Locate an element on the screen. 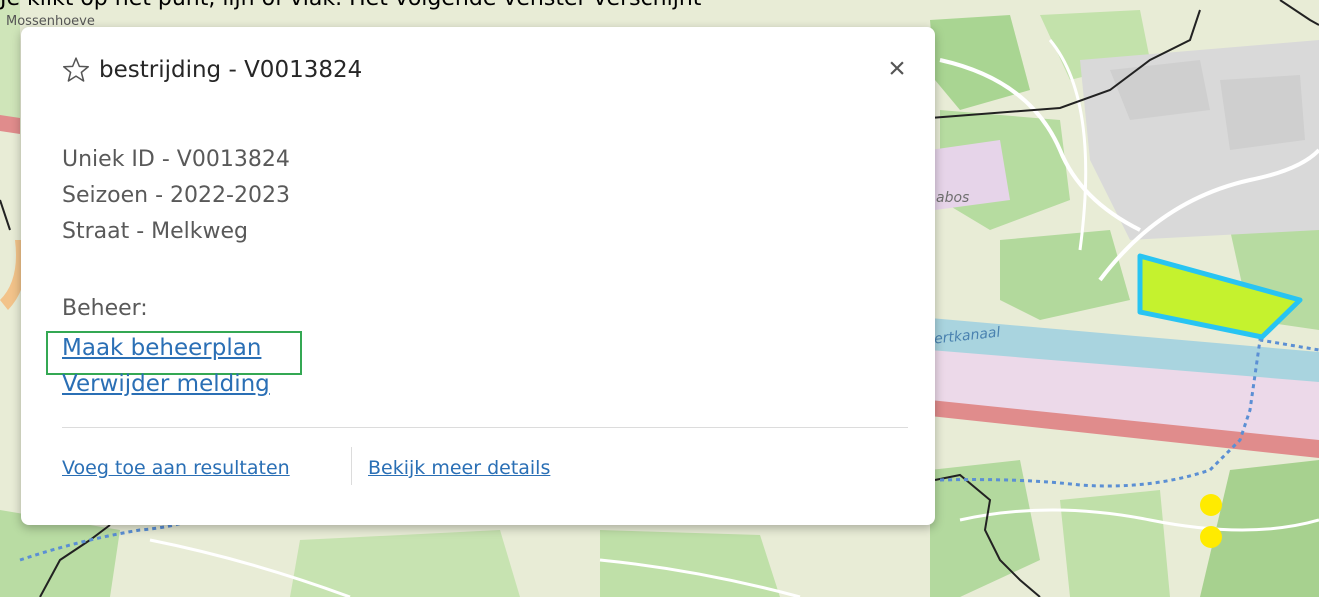 The height and width of the screenshot is (597, 1319). popup-header: bestrijding - V0013824 is located at coordinates (211, 70).